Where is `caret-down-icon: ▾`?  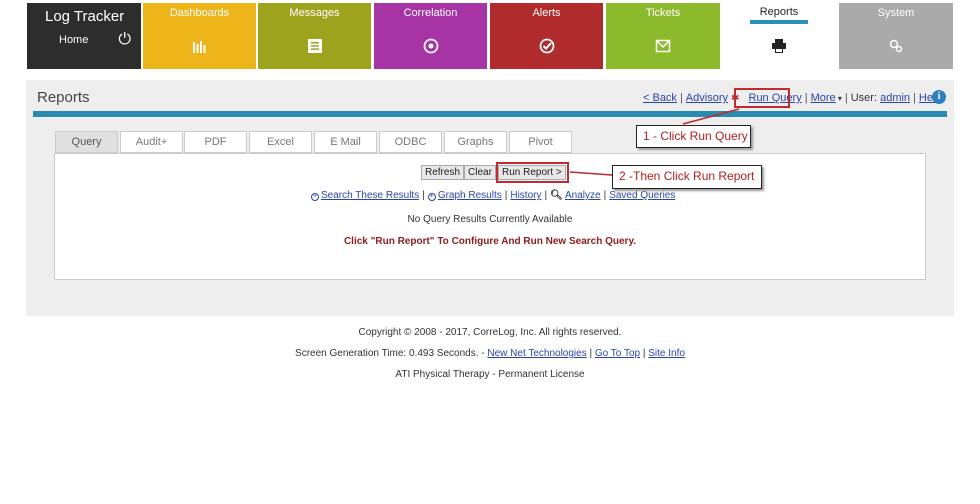
caret-down-icon: ▾ is located at coordinates (839, 98).